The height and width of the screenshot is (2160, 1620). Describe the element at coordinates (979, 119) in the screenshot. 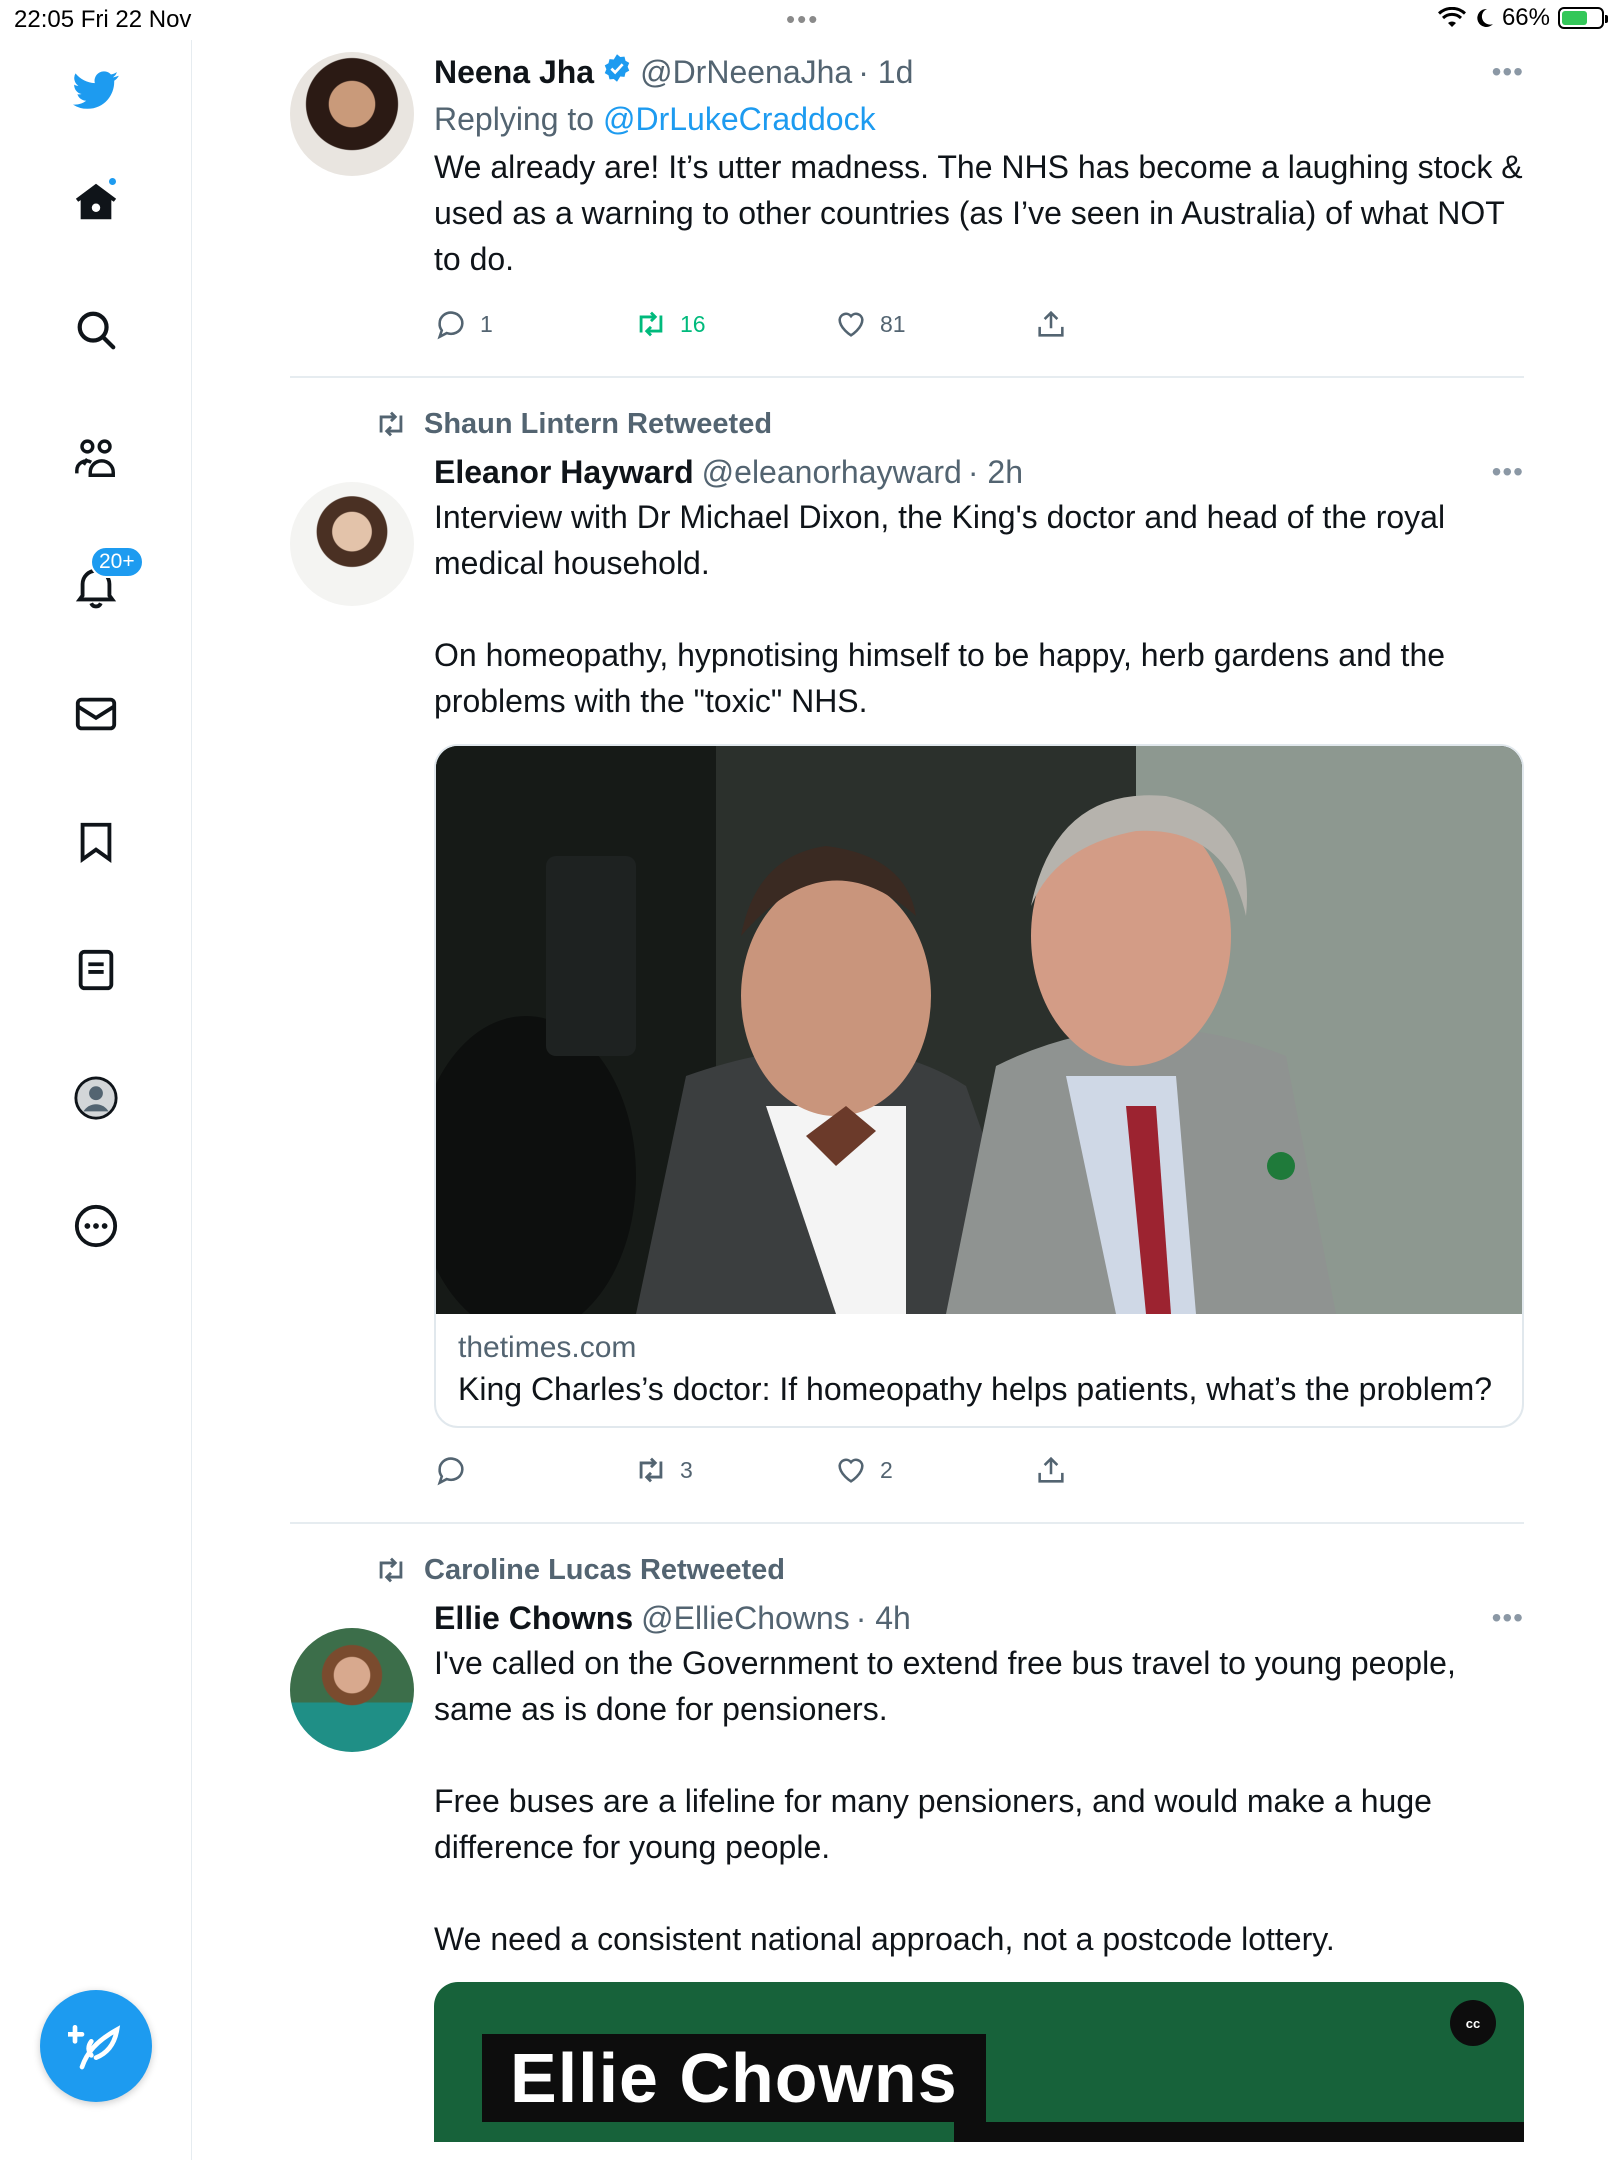

I see `replying-to: Replying to @DrLukeCraddock` at that location.